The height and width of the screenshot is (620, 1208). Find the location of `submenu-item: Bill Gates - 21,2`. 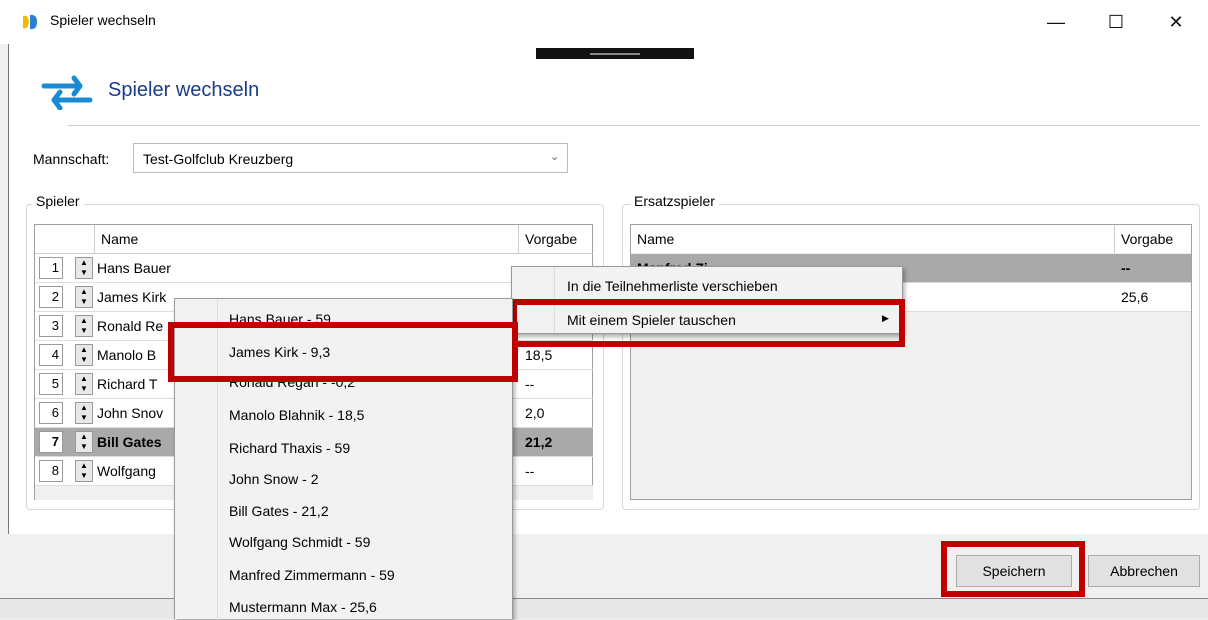

submenu-item: Bill Gates - 21,2 is located at coordinates (279, 511).